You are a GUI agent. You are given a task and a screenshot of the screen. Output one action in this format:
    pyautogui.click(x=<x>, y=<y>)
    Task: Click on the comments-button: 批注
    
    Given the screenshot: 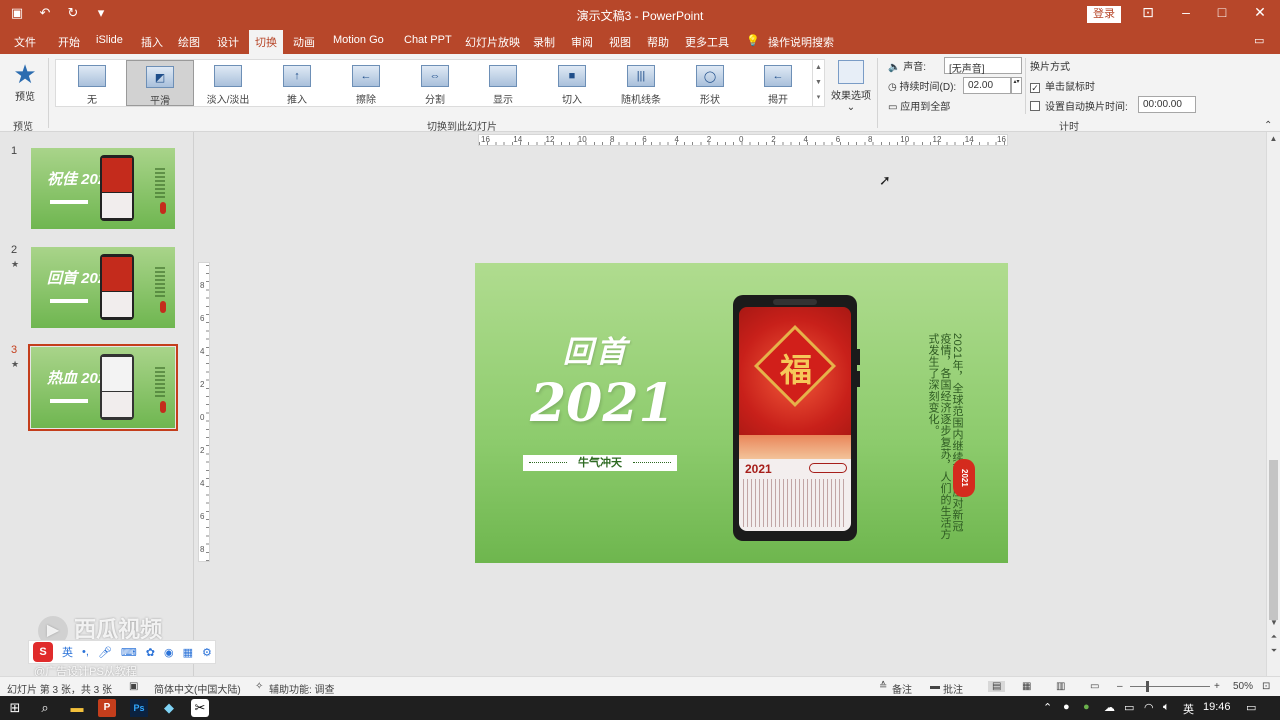 What is the action you would take?
    pyautogui.click(x=953, y=688)
    